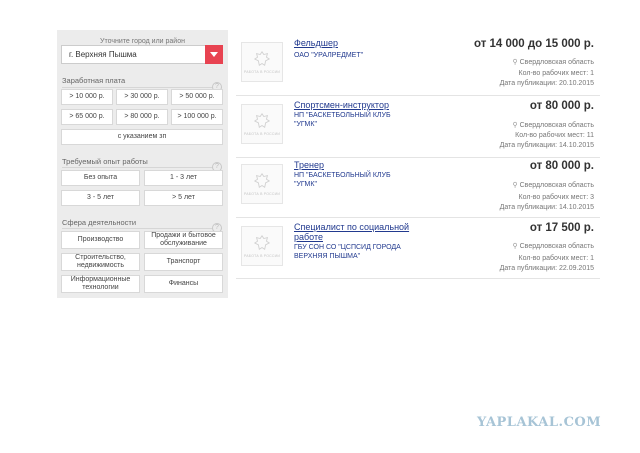  I want to click on job-title-link: Спортсмен-инструктор, so click(359, 105).